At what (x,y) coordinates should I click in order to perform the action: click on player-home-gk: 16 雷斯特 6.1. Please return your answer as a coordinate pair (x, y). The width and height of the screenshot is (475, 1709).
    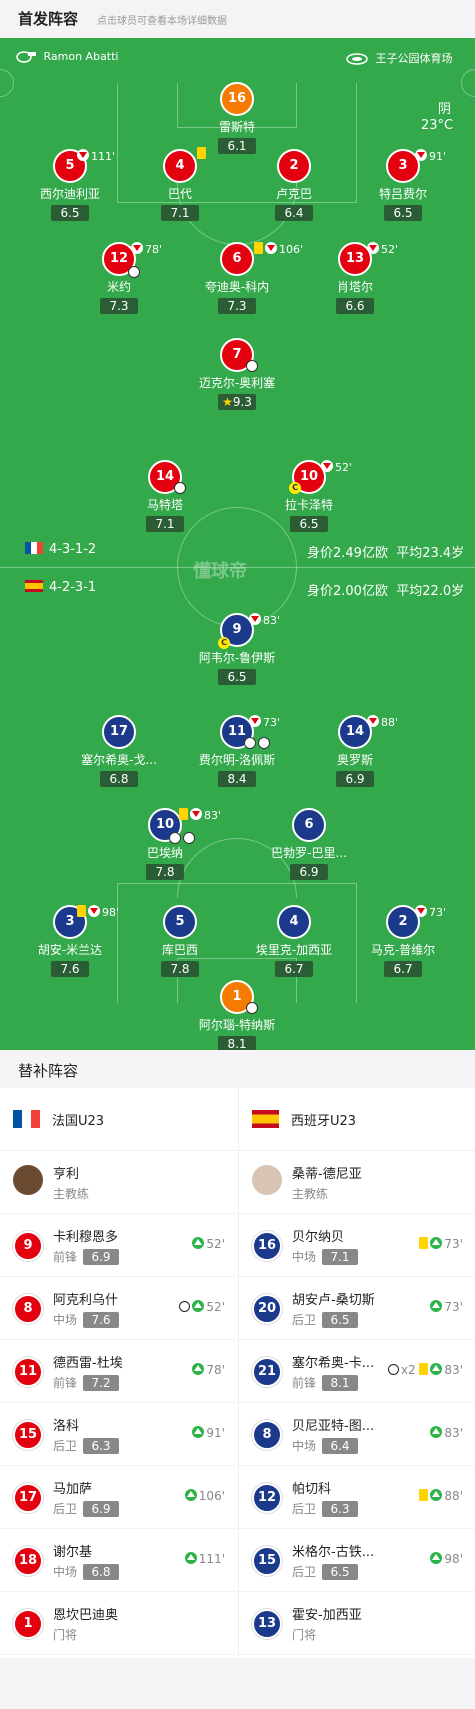
    Looking at the image, I should click on (237, 118).